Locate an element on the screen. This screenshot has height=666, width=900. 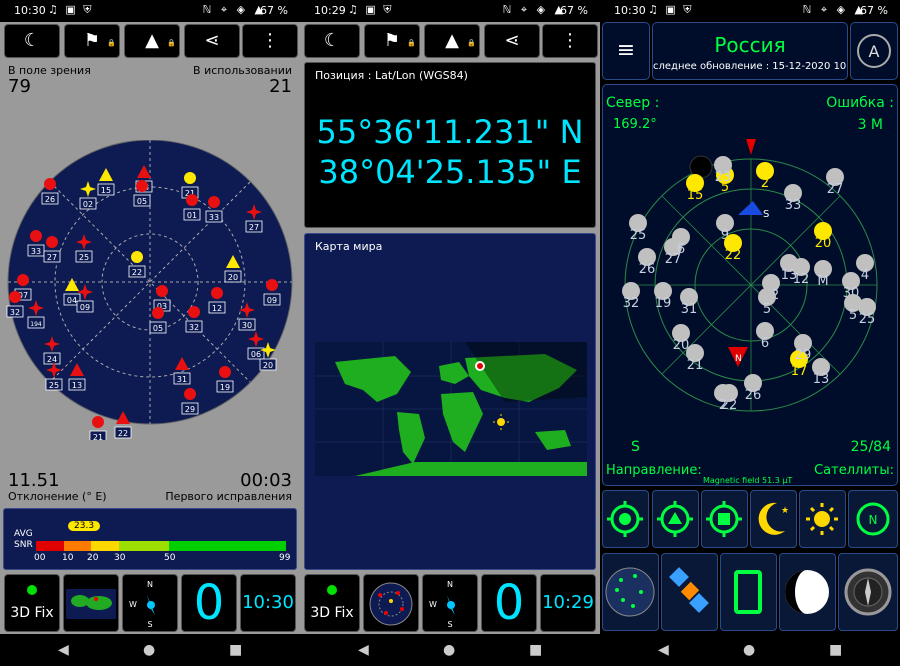
satellite-id: 194 is located at coordinates (36, 324).